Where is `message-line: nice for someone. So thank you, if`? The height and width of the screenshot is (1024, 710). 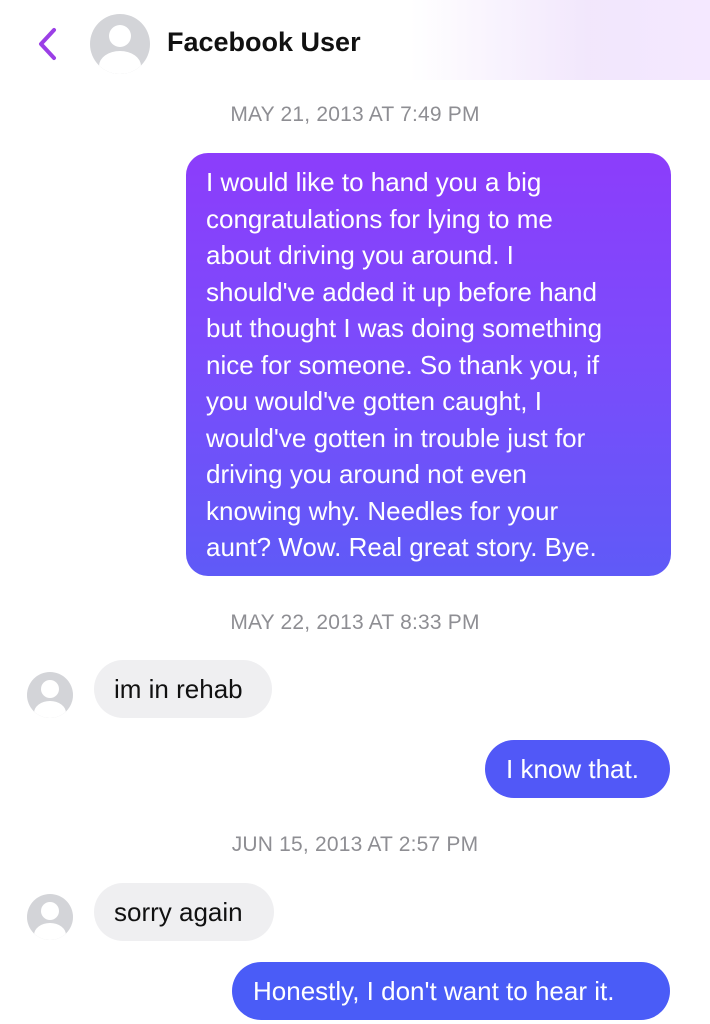 message-line: nice for someone. So thank you, if is located at coordinates (403, 364).